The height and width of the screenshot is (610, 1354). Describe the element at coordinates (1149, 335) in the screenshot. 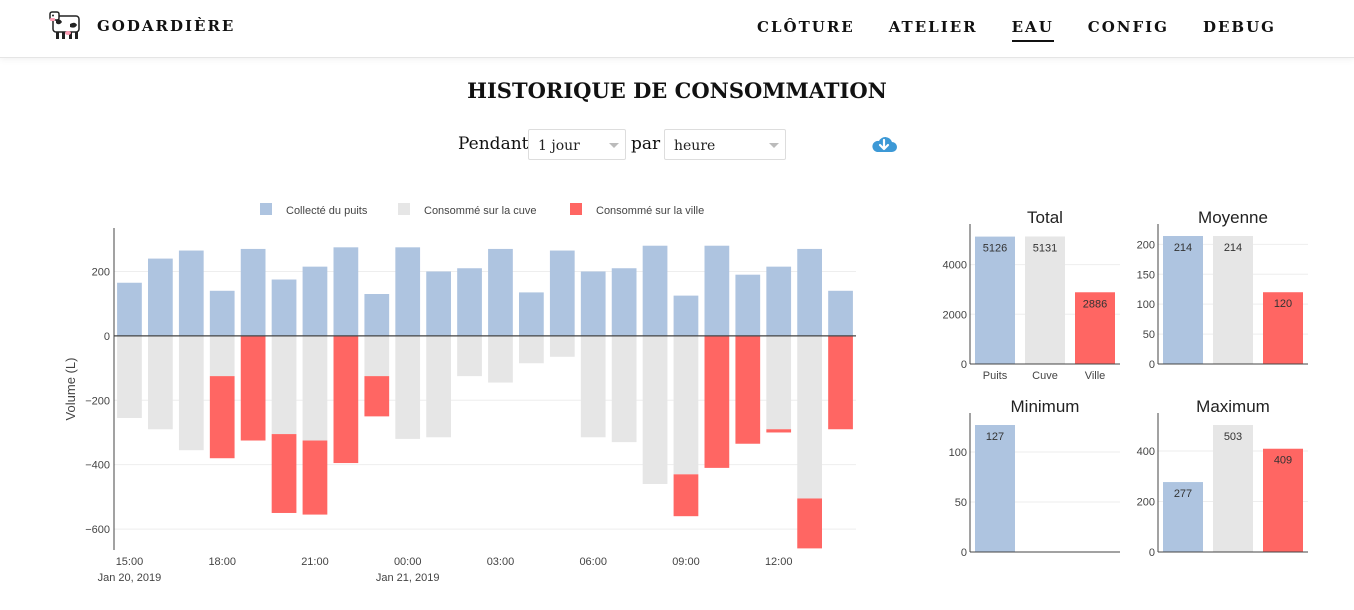

I see `summary-y-tick-label: 50` at that location.